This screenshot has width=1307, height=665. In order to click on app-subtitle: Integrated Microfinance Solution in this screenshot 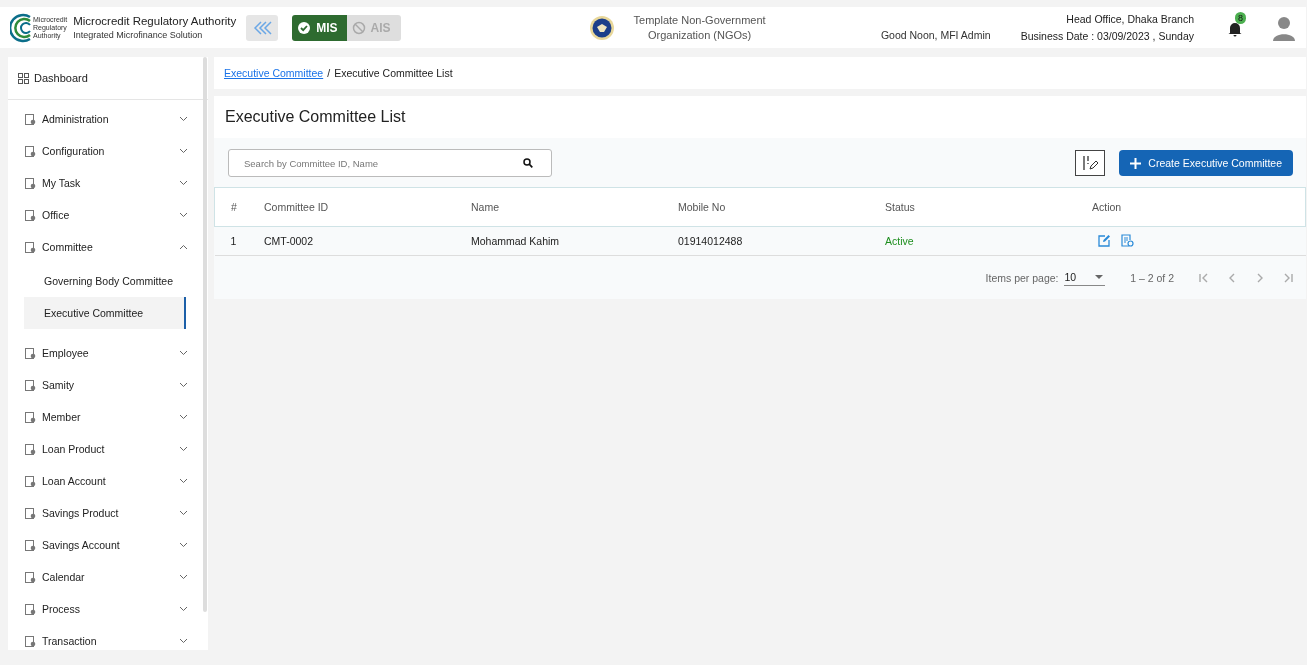, I will do `click(138, 35)`.